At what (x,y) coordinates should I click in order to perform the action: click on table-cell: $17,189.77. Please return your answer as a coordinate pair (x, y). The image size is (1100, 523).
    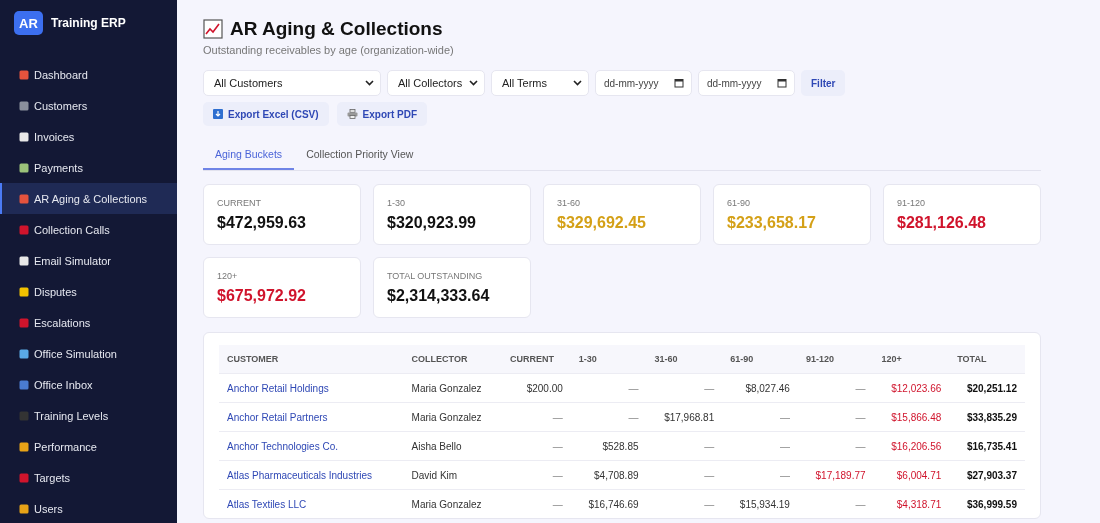
    Looking at the image, I should click on (835, 475).